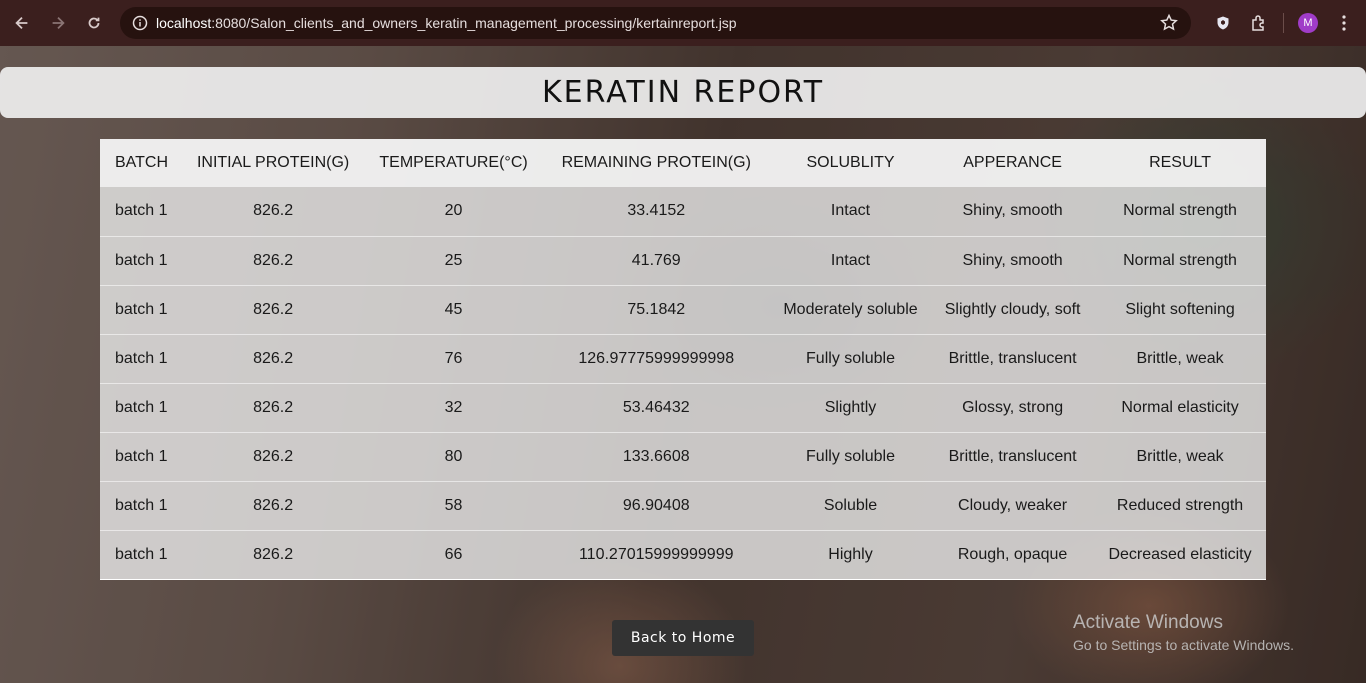 This screenshot has height=683, width=1366. I want to click on menu-kebab-icon, so click(1344, 23).